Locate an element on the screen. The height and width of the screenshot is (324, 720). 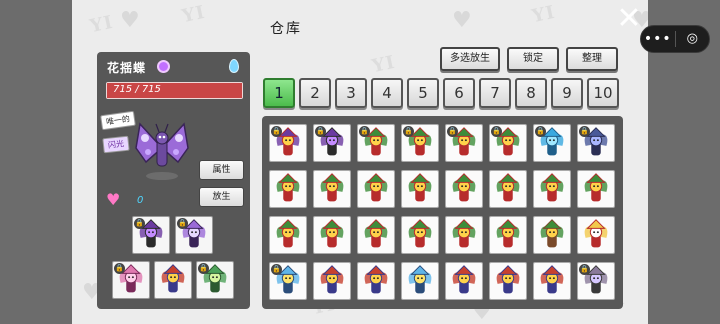
sort-button: 整理 is located at coordinates (592, 59).